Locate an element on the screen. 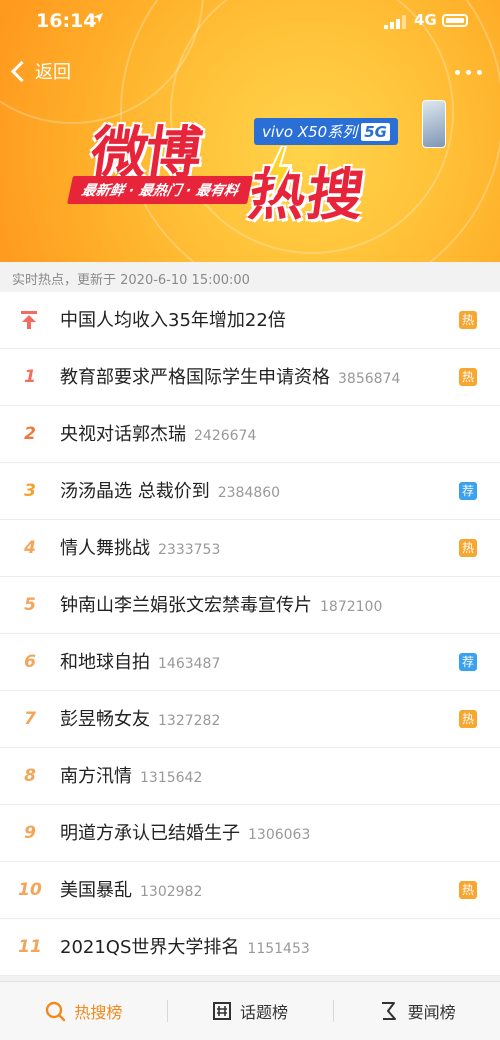  rank-number: 6 is located at coordinates (30, 662).